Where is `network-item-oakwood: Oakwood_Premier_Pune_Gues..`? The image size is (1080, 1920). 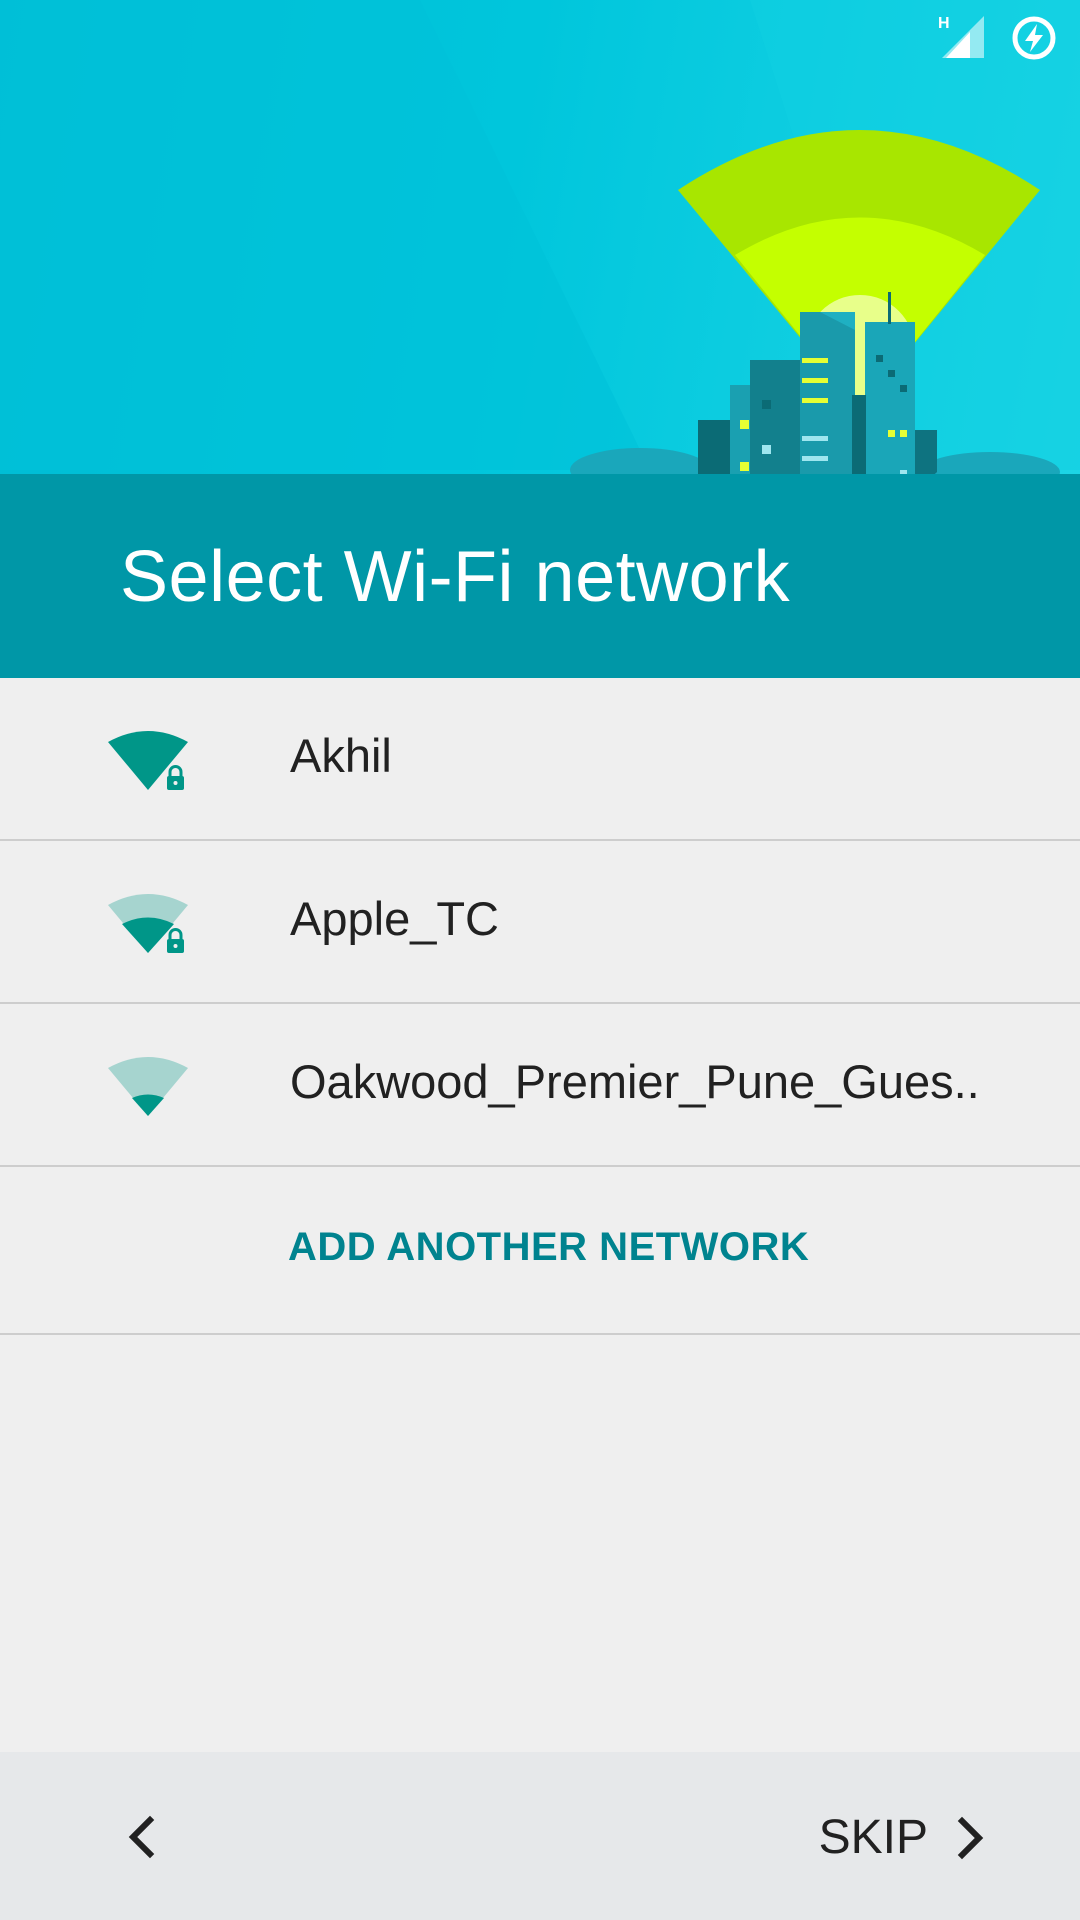 network-item-oakwood: Oakwood_Premier_Pune_Gues.. is located at coordinates (540, 1085).